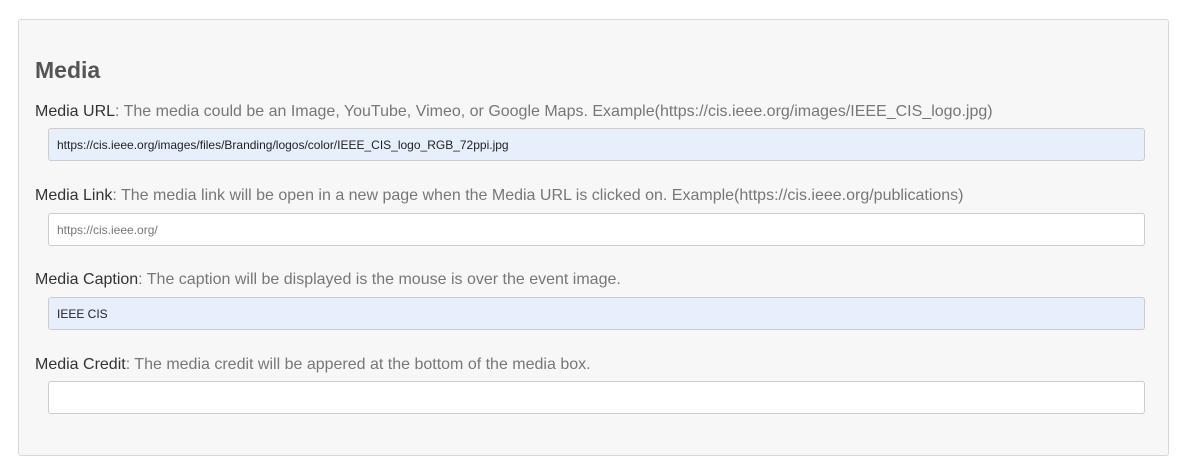 The image size is (1185, 475). I want to click on media-link-label-name: Media Link, so click(74, 195).